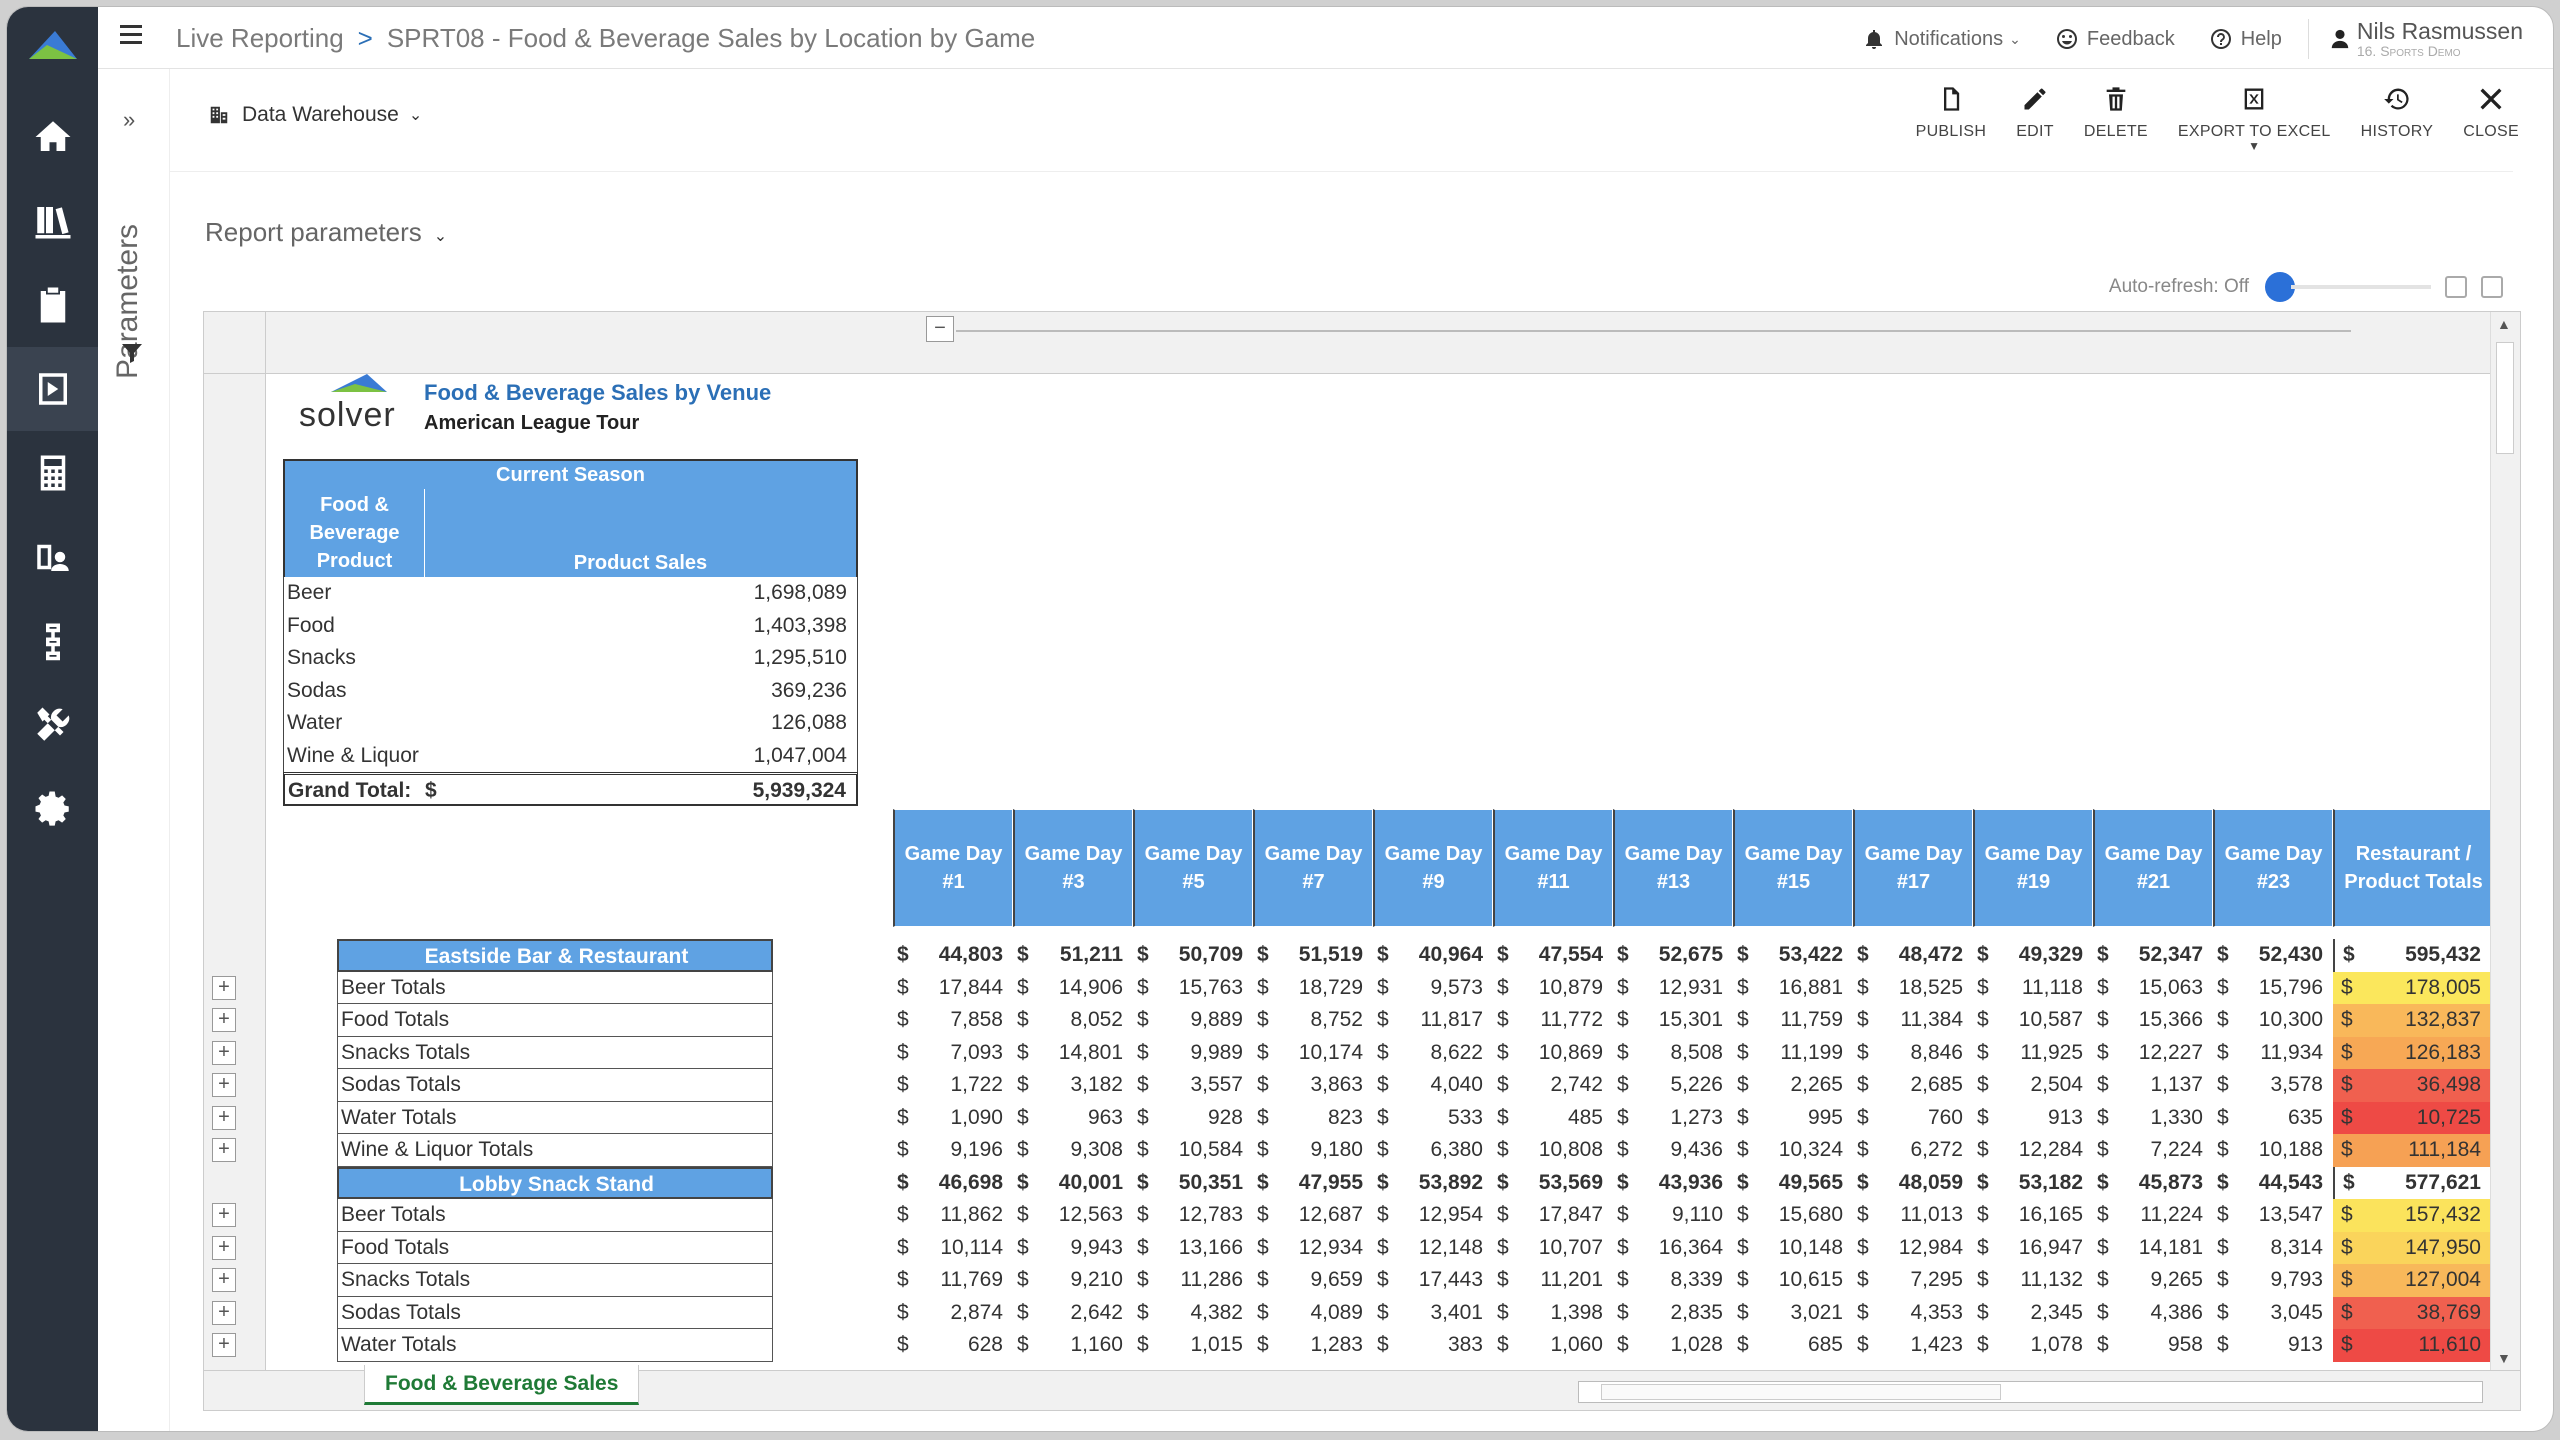  Describe the element at coordinates (2290, 1214) in the screenshot. I see `value-text: 13,547` at that location.